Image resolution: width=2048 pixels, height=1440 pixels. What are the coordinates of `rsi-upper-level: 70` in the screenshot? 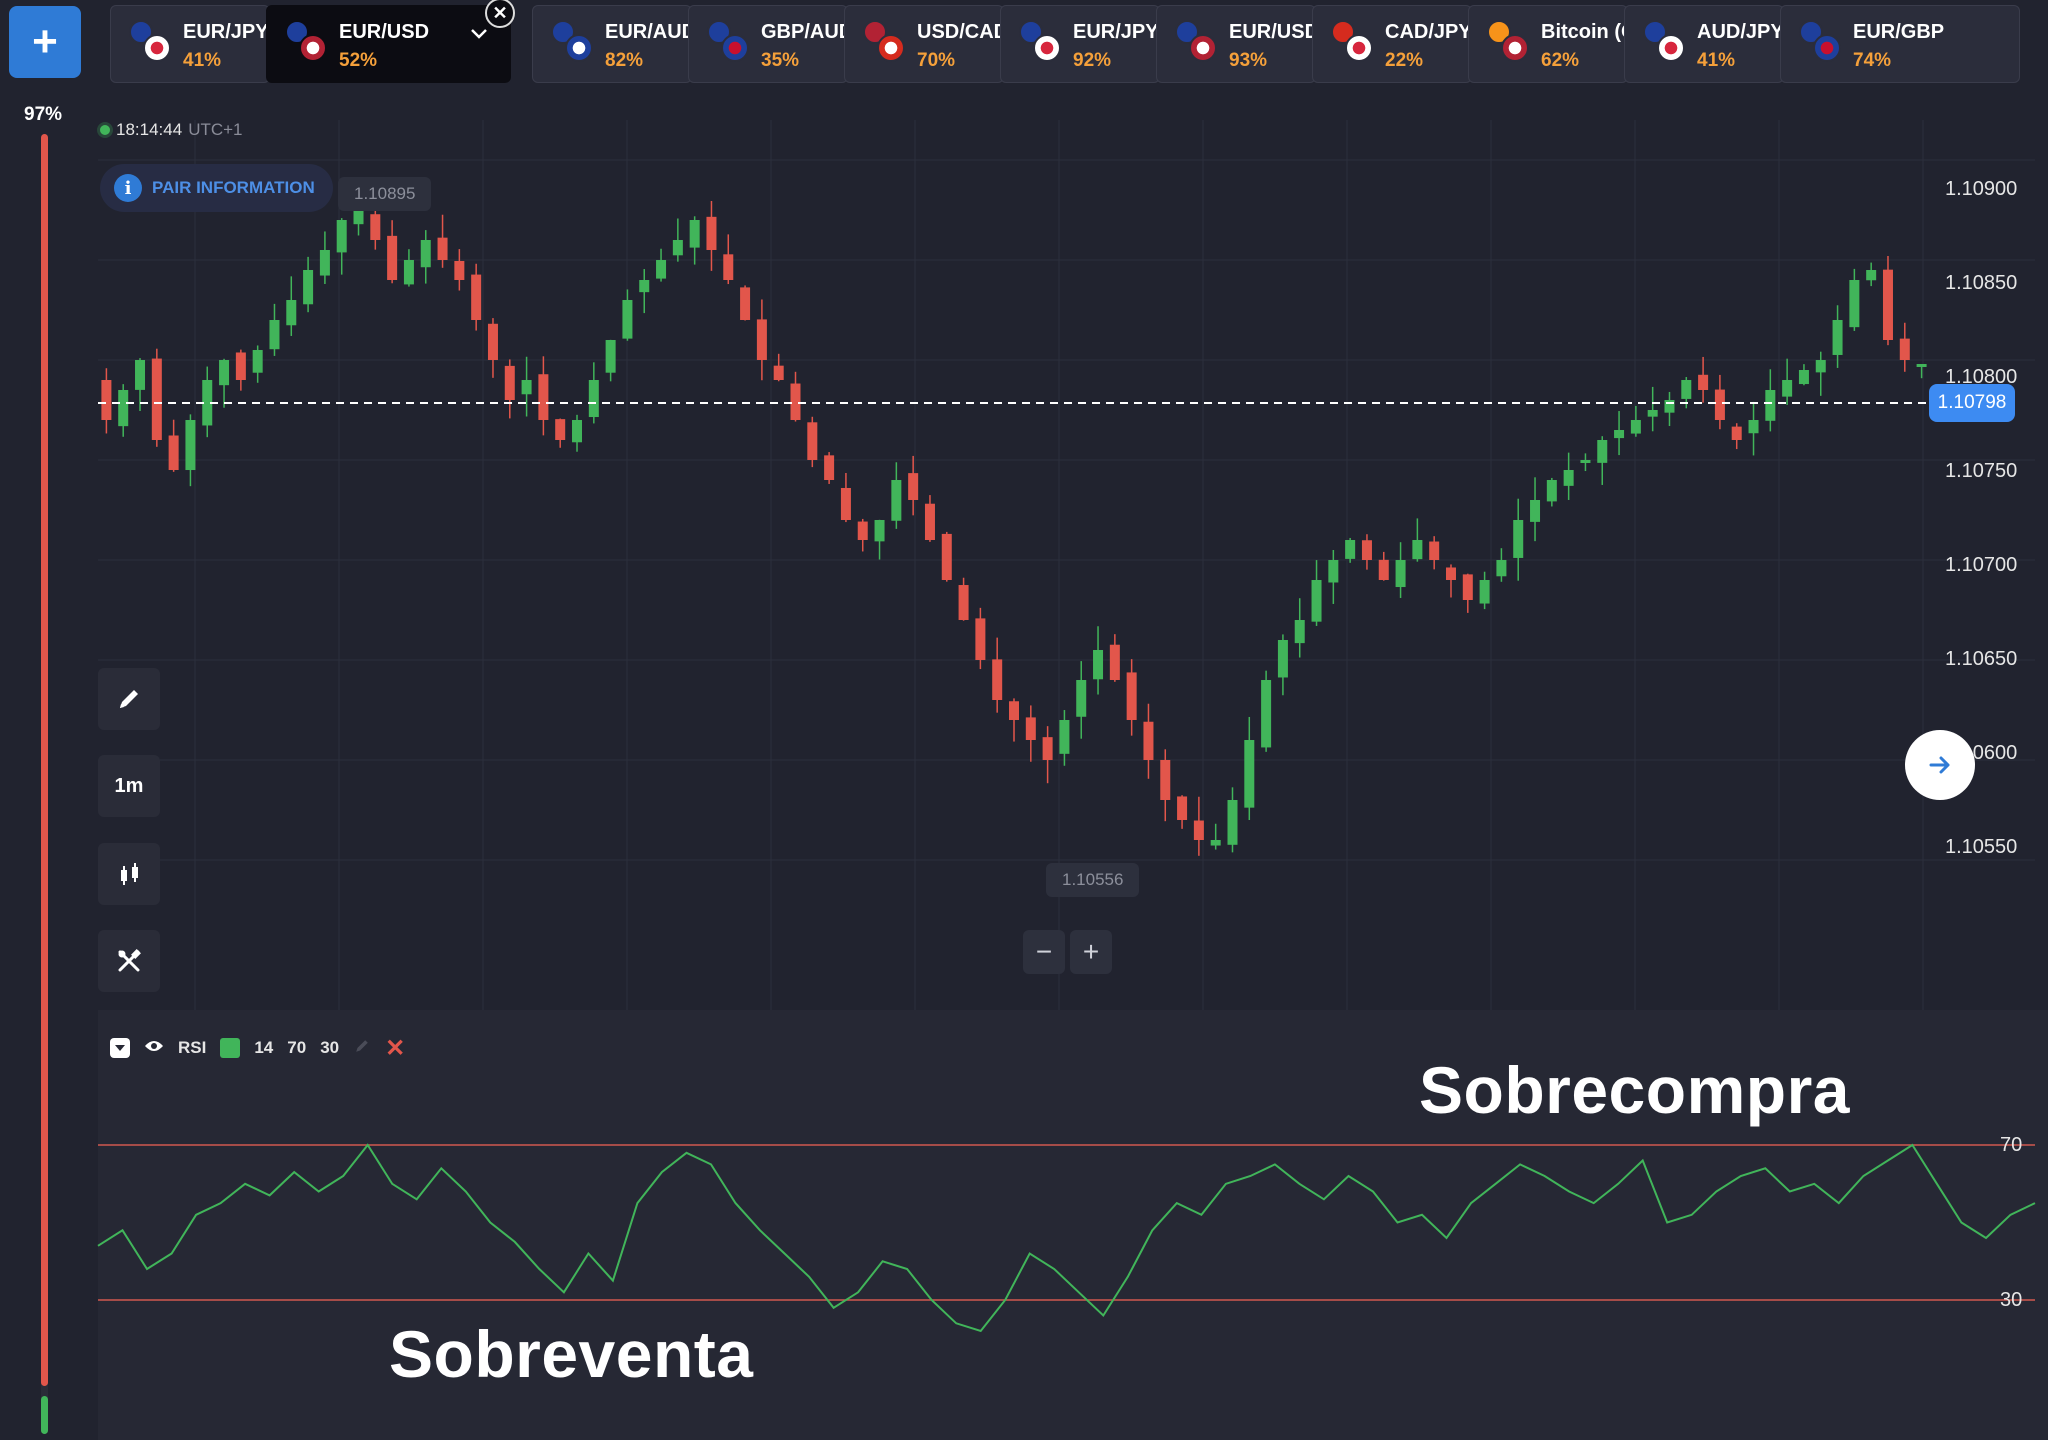 It's located at (296, 1048).